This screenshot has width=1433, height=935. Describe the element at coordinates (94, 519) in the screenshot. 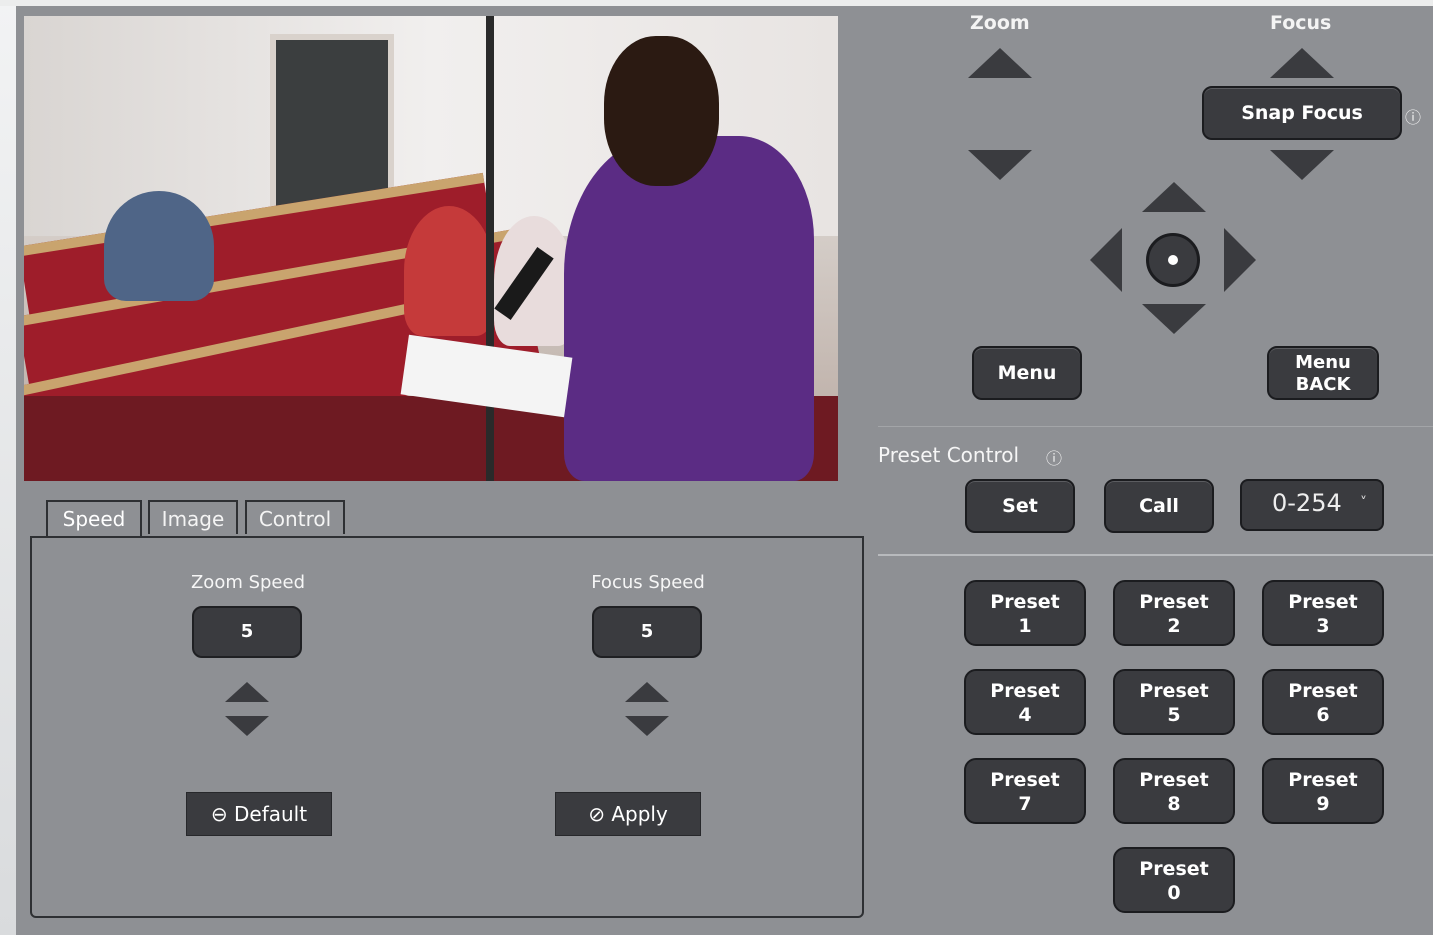

I see `tab-speed: Speed` at that location.